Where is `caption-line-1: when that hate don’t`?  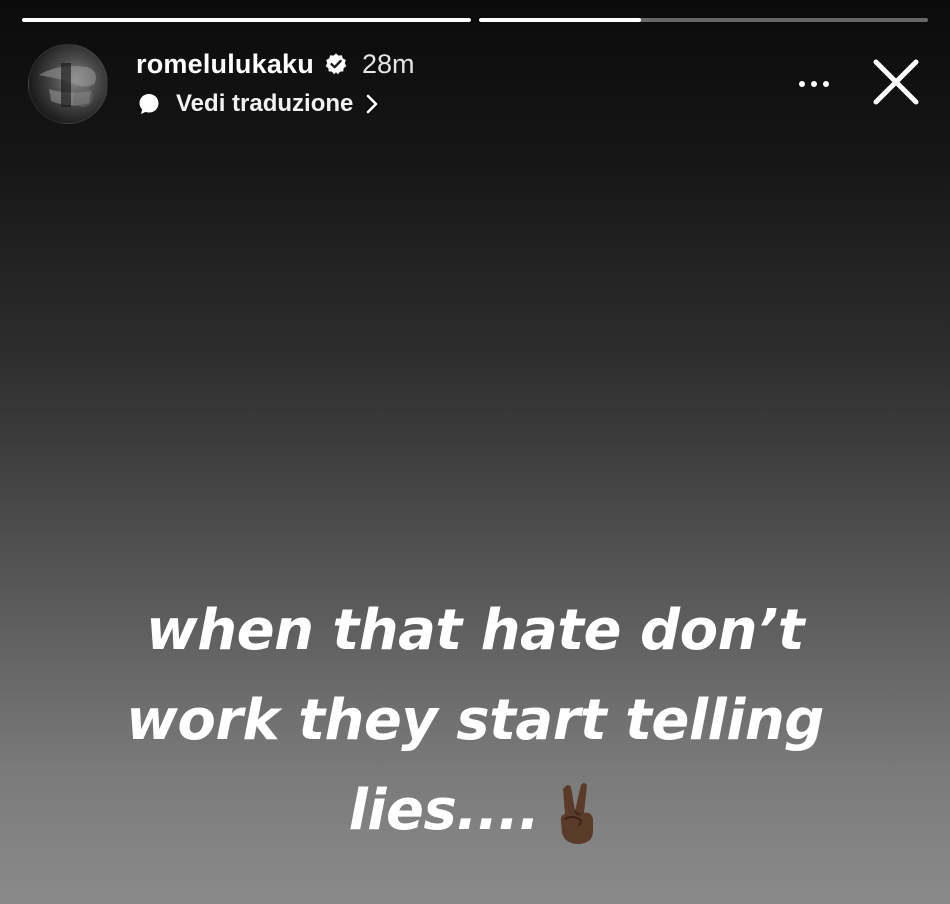 caption-line-1: when that hate don’t is located at coordinates (475, 630).